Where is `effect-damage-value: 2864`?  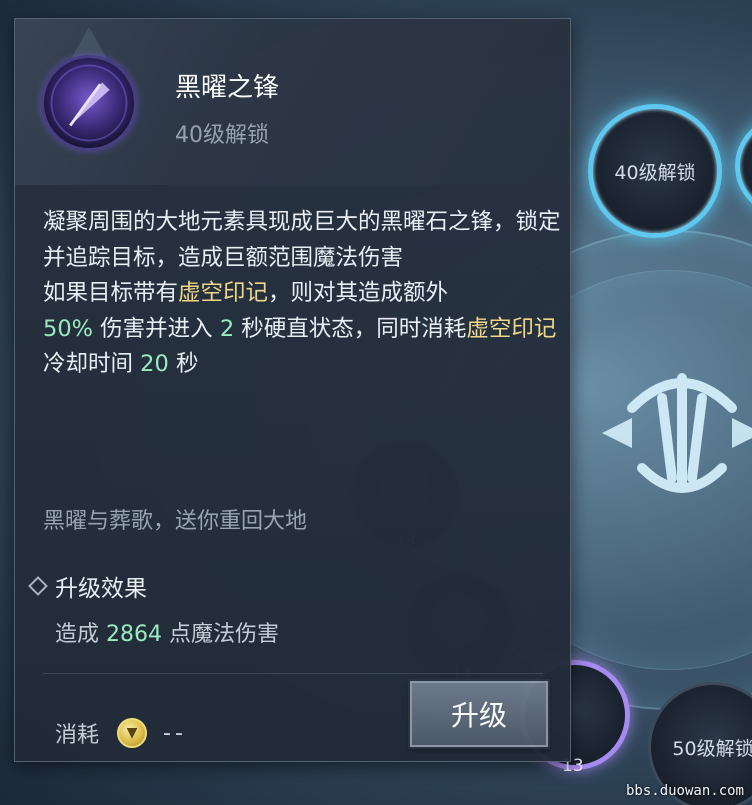
effect-damage-value: 2864 is located at coordinates (134, 634).